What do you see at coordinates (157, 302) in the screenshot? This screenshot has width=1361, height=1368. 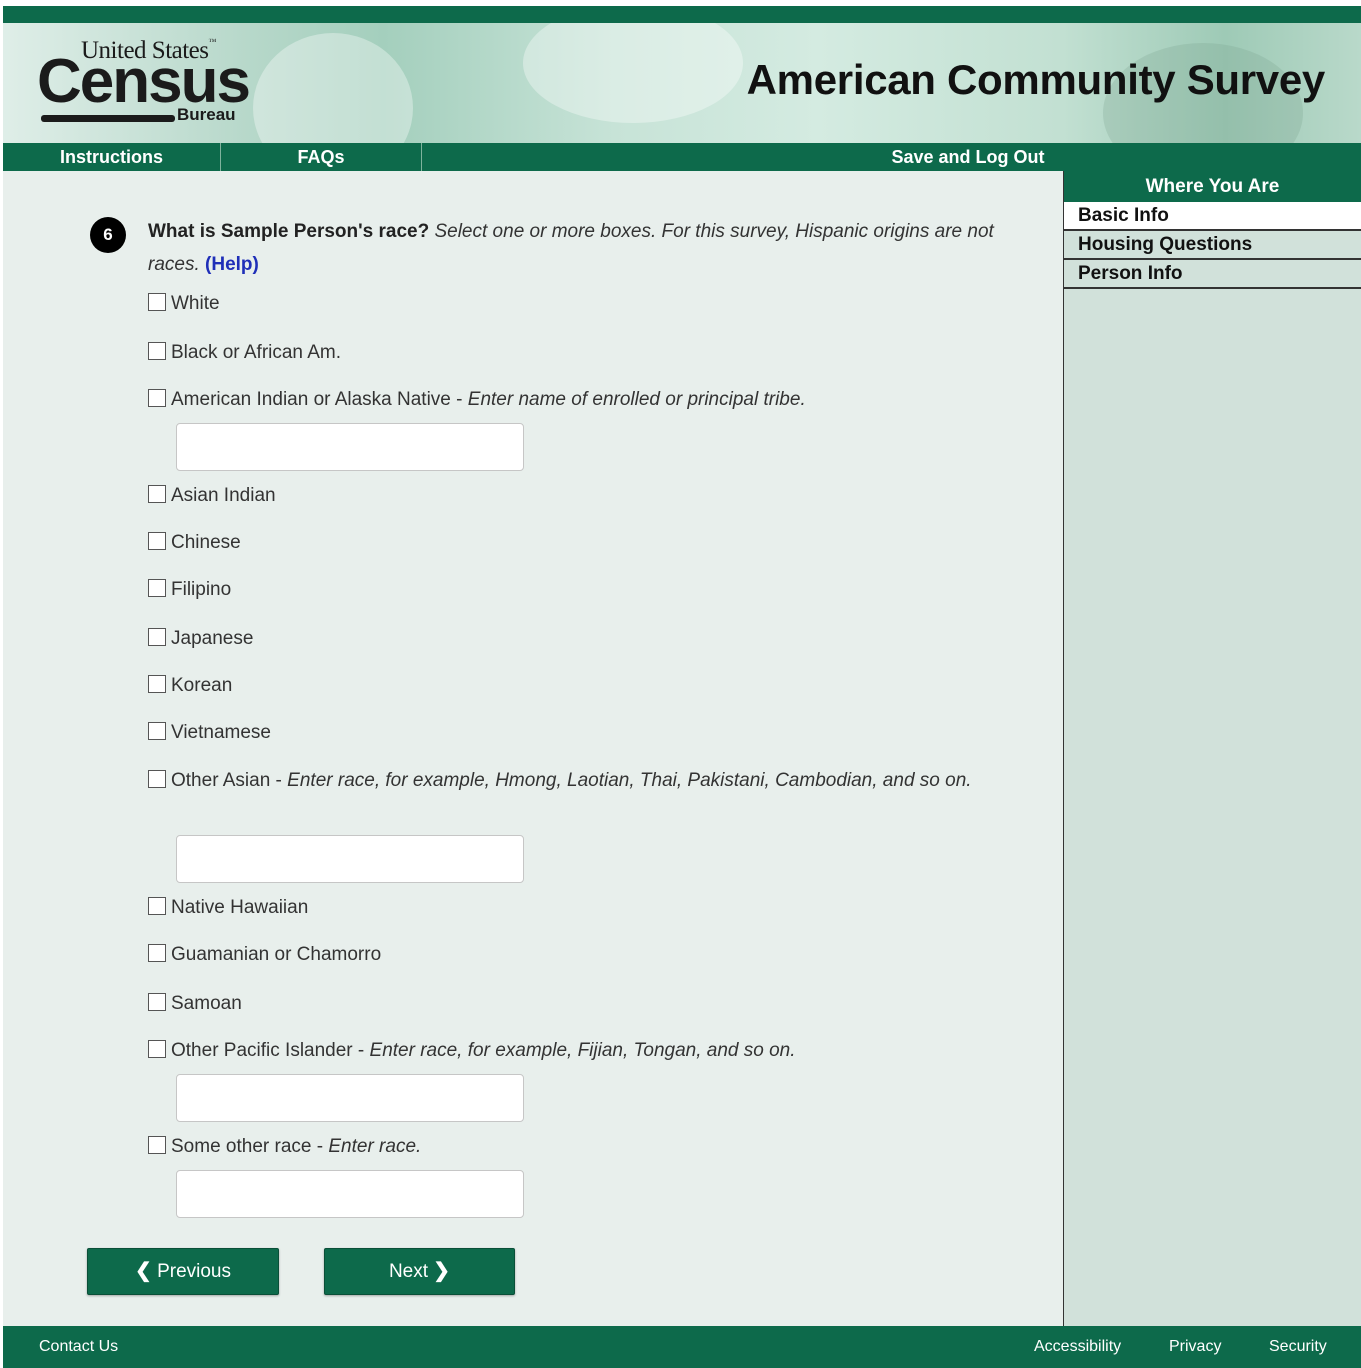 I see `checkbox-white` at bounding box center [157, 302].